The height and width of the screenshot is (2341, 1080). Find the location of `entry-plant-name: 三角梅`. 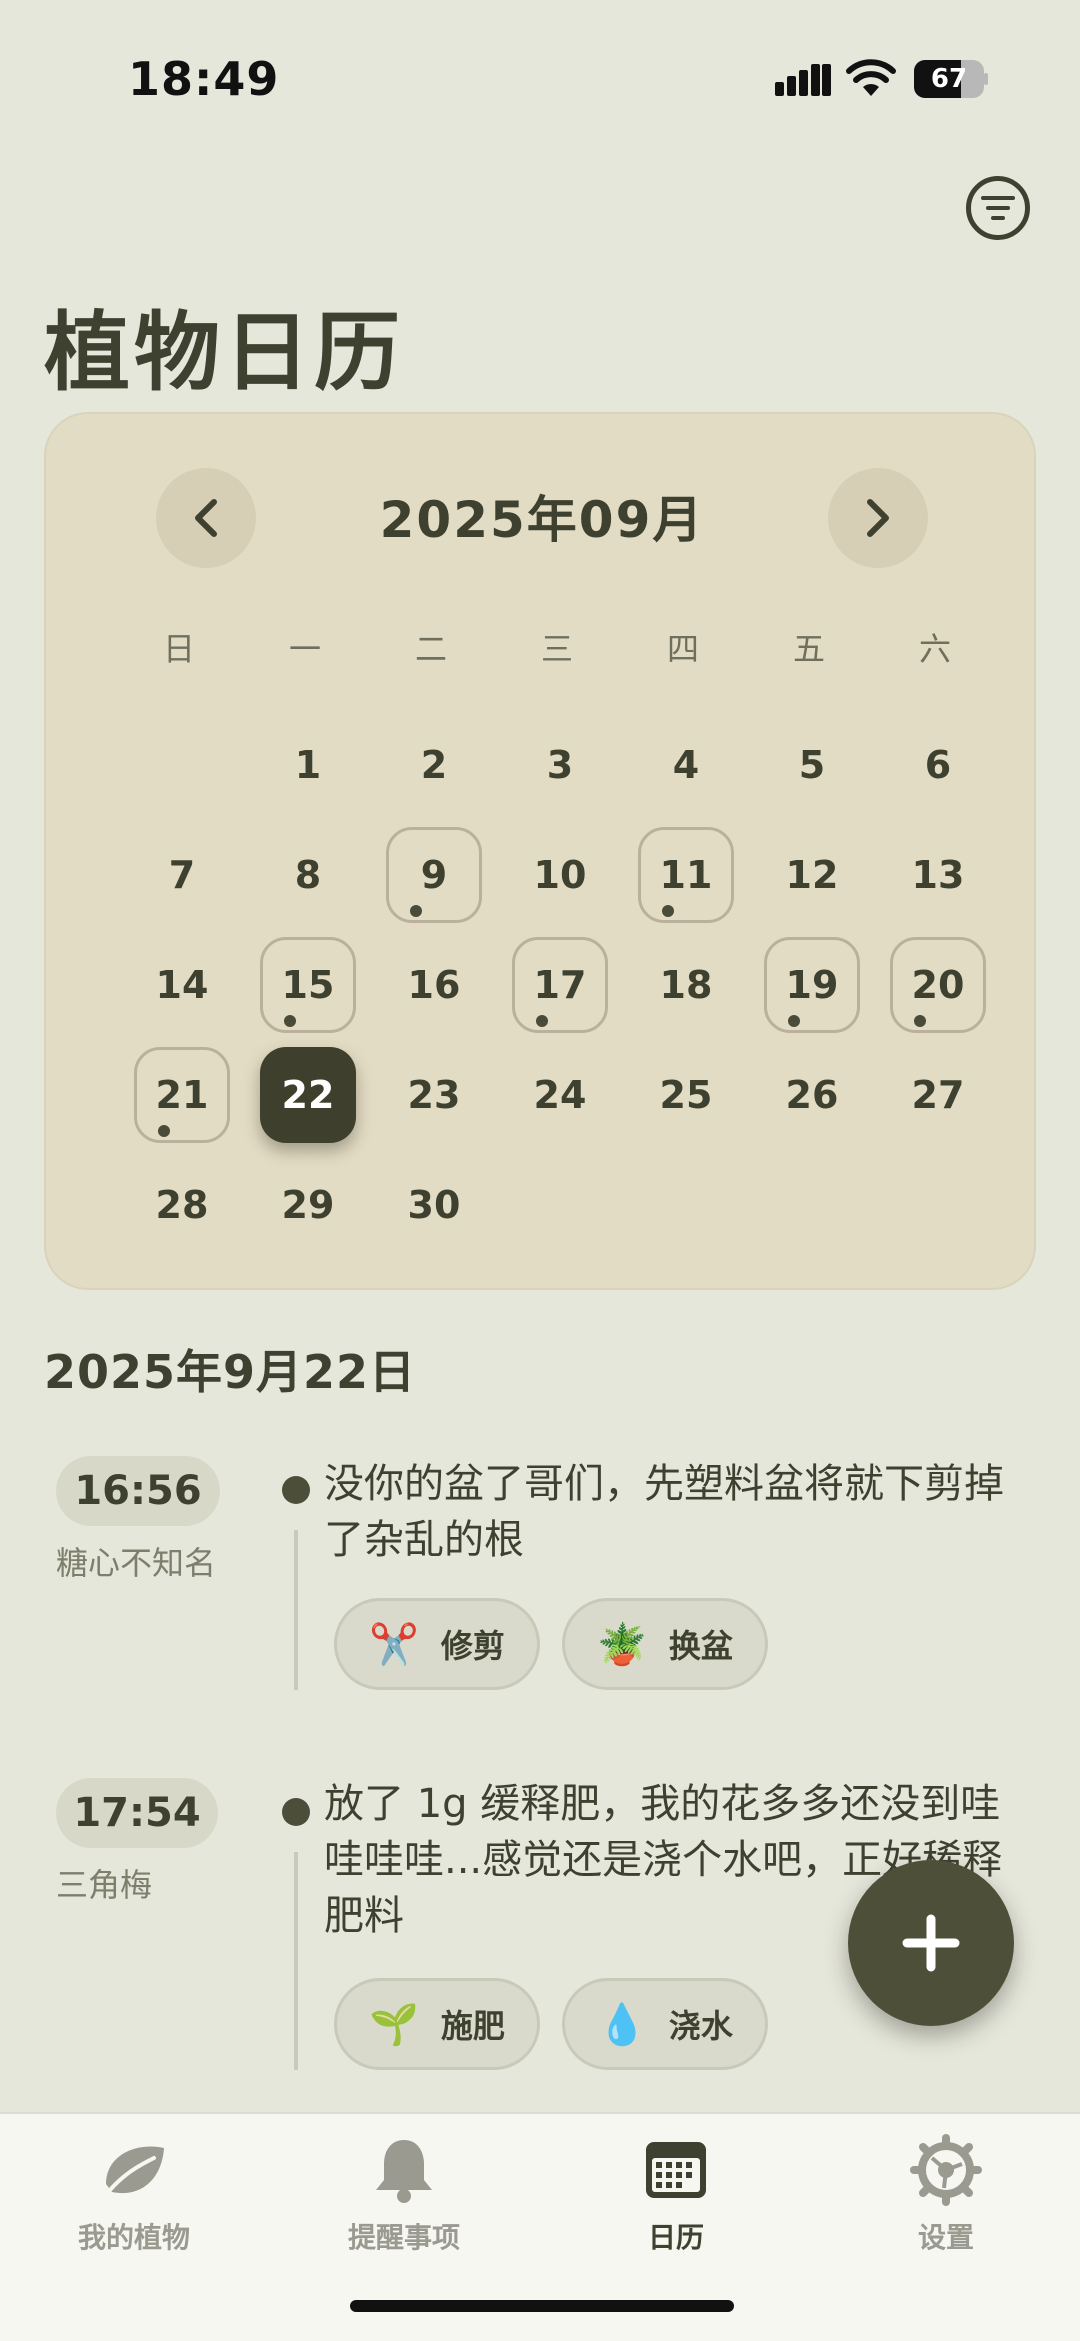

entry-plant-name: 三角梅 is located at coordinates (104, 1885).